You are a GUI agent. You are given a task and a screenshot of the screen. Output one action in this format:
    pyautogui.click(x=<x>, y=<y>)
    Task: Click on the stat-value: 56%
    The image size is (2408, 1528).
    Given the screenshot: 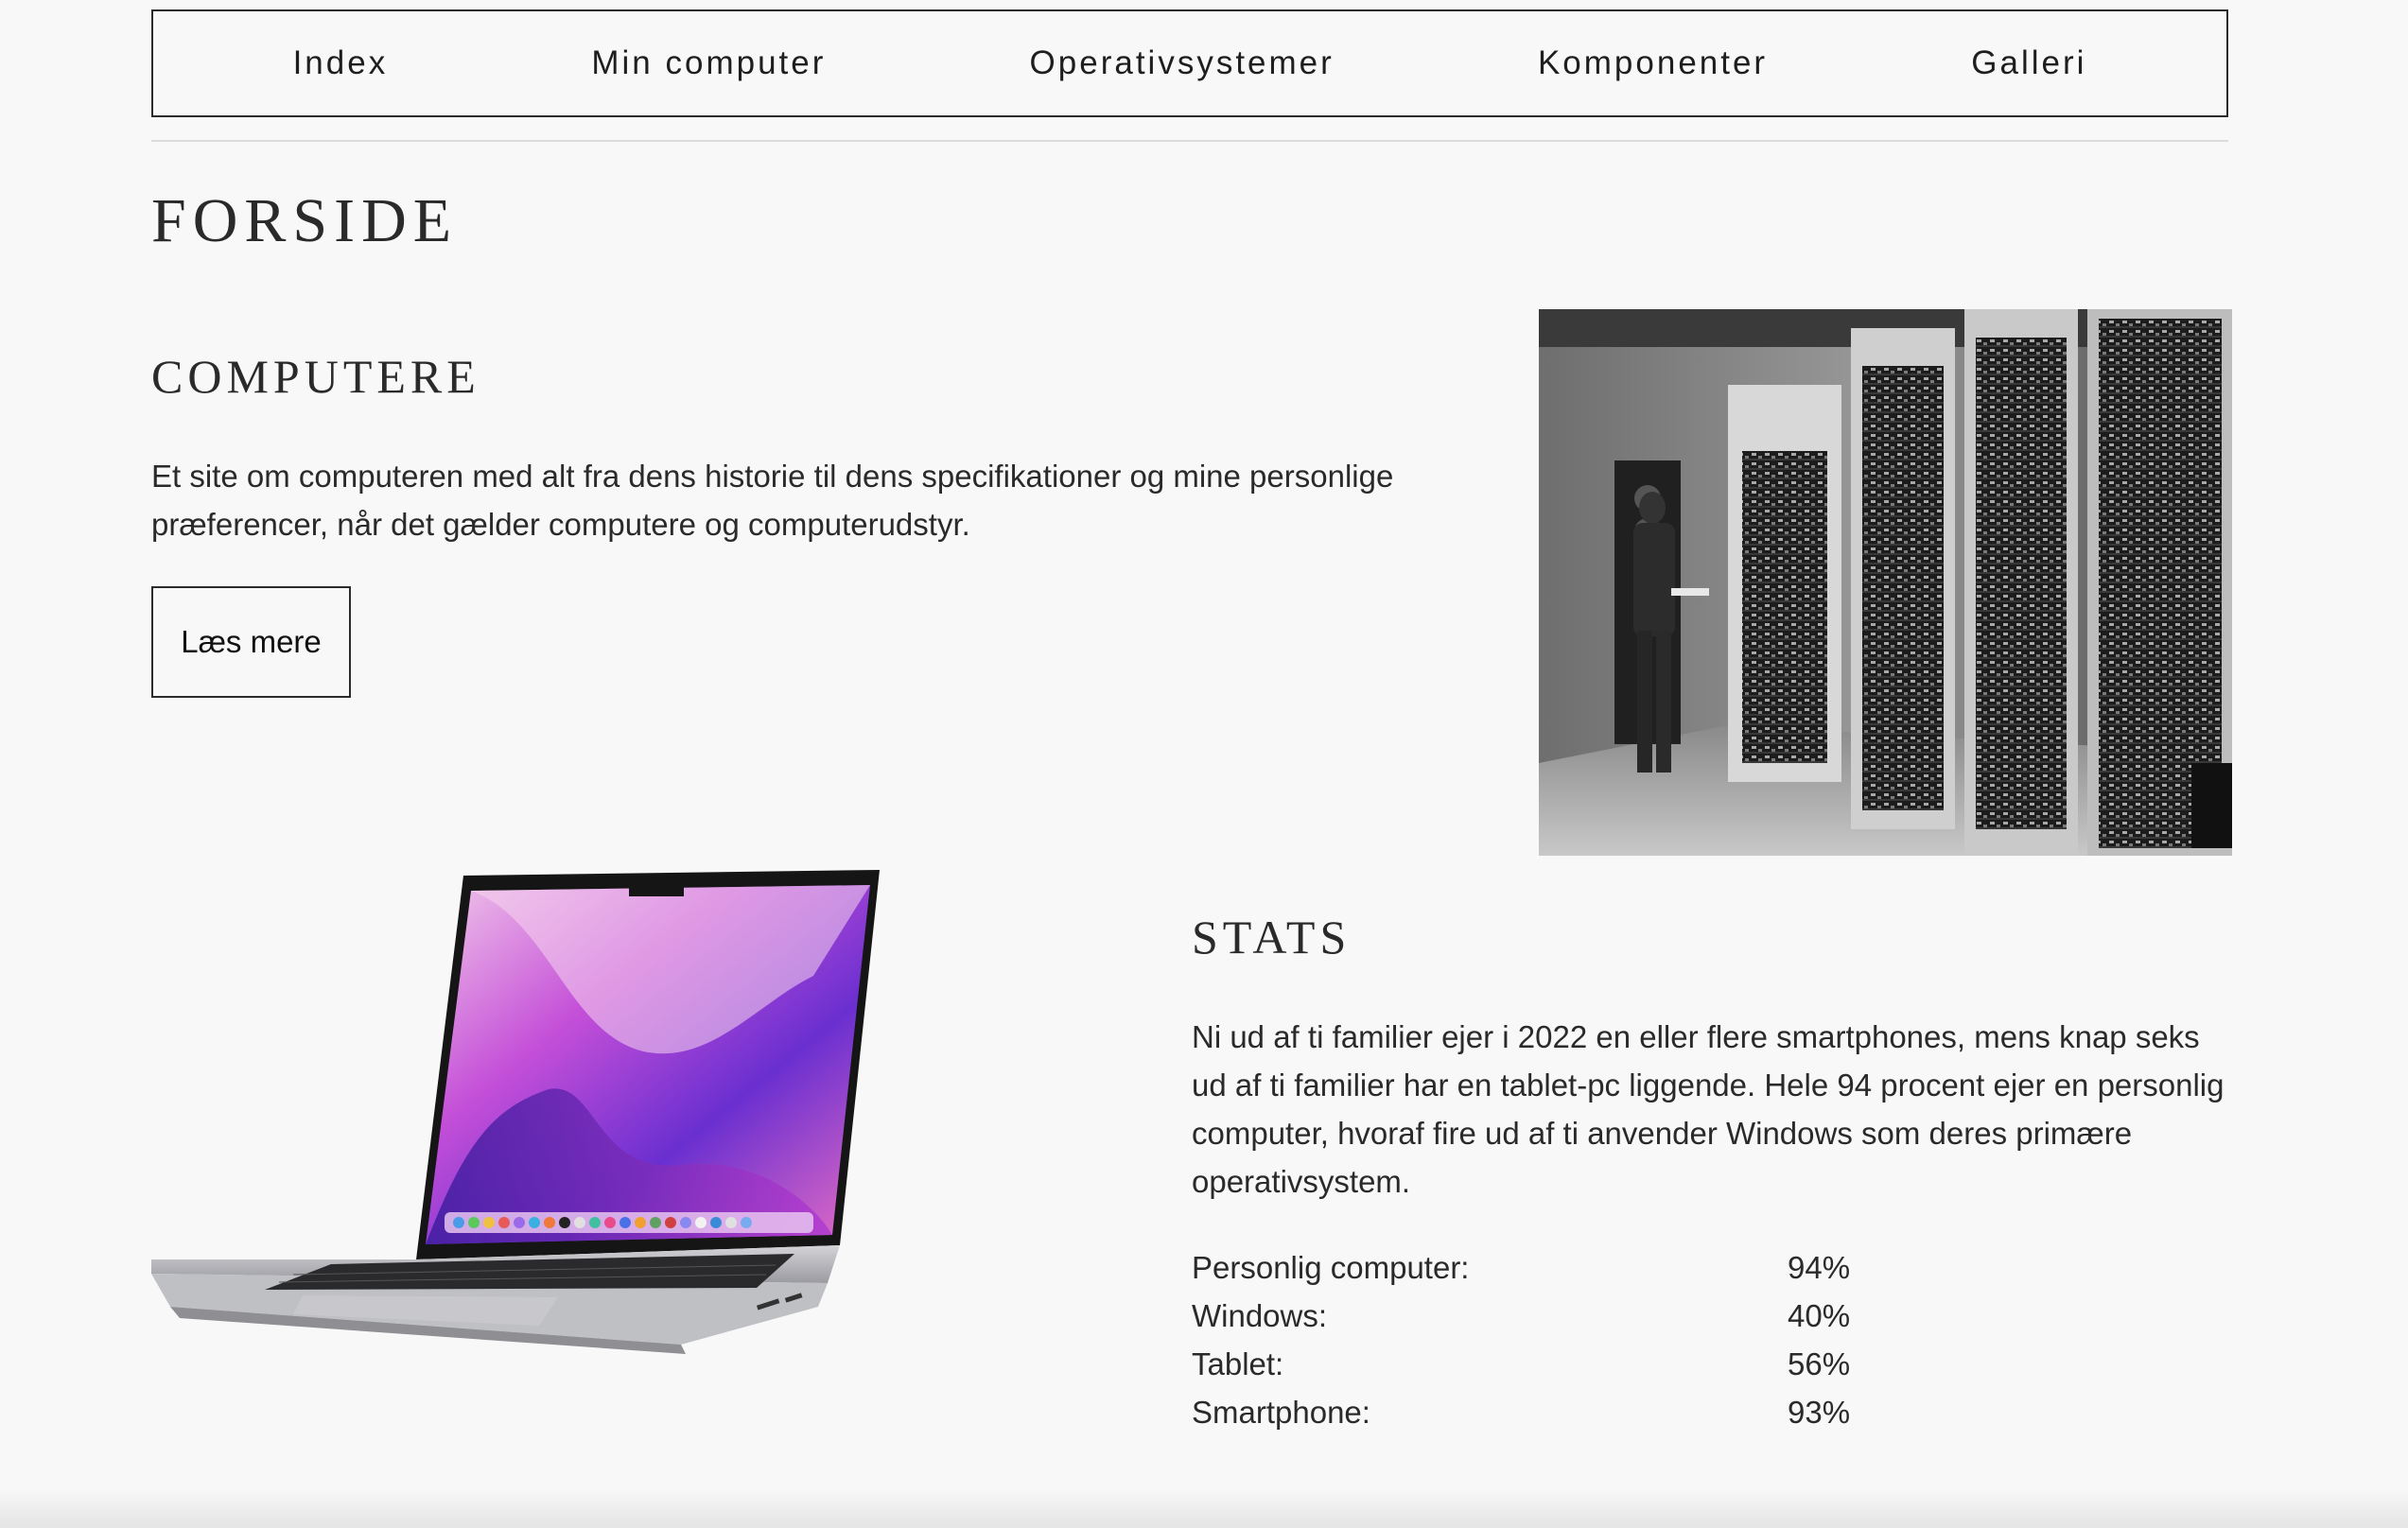 What is the action you would take?
    pyautogui.click(x=1820, y=1363)
    